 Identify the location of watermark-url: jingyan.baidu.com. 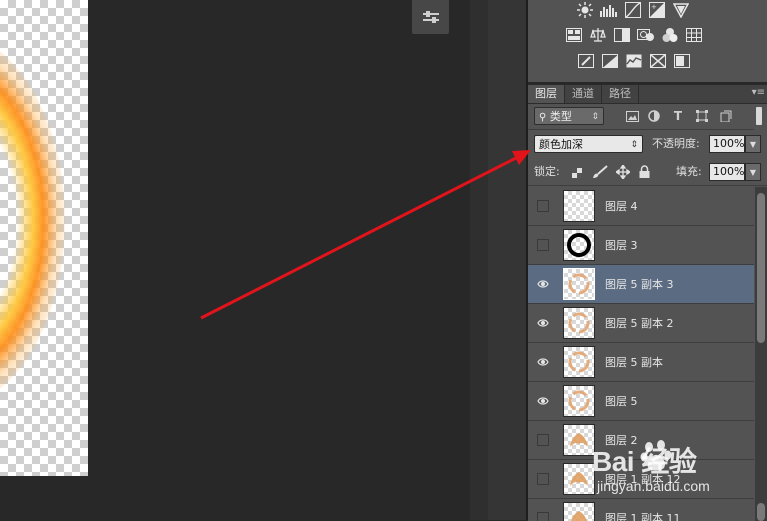
(653, 486).